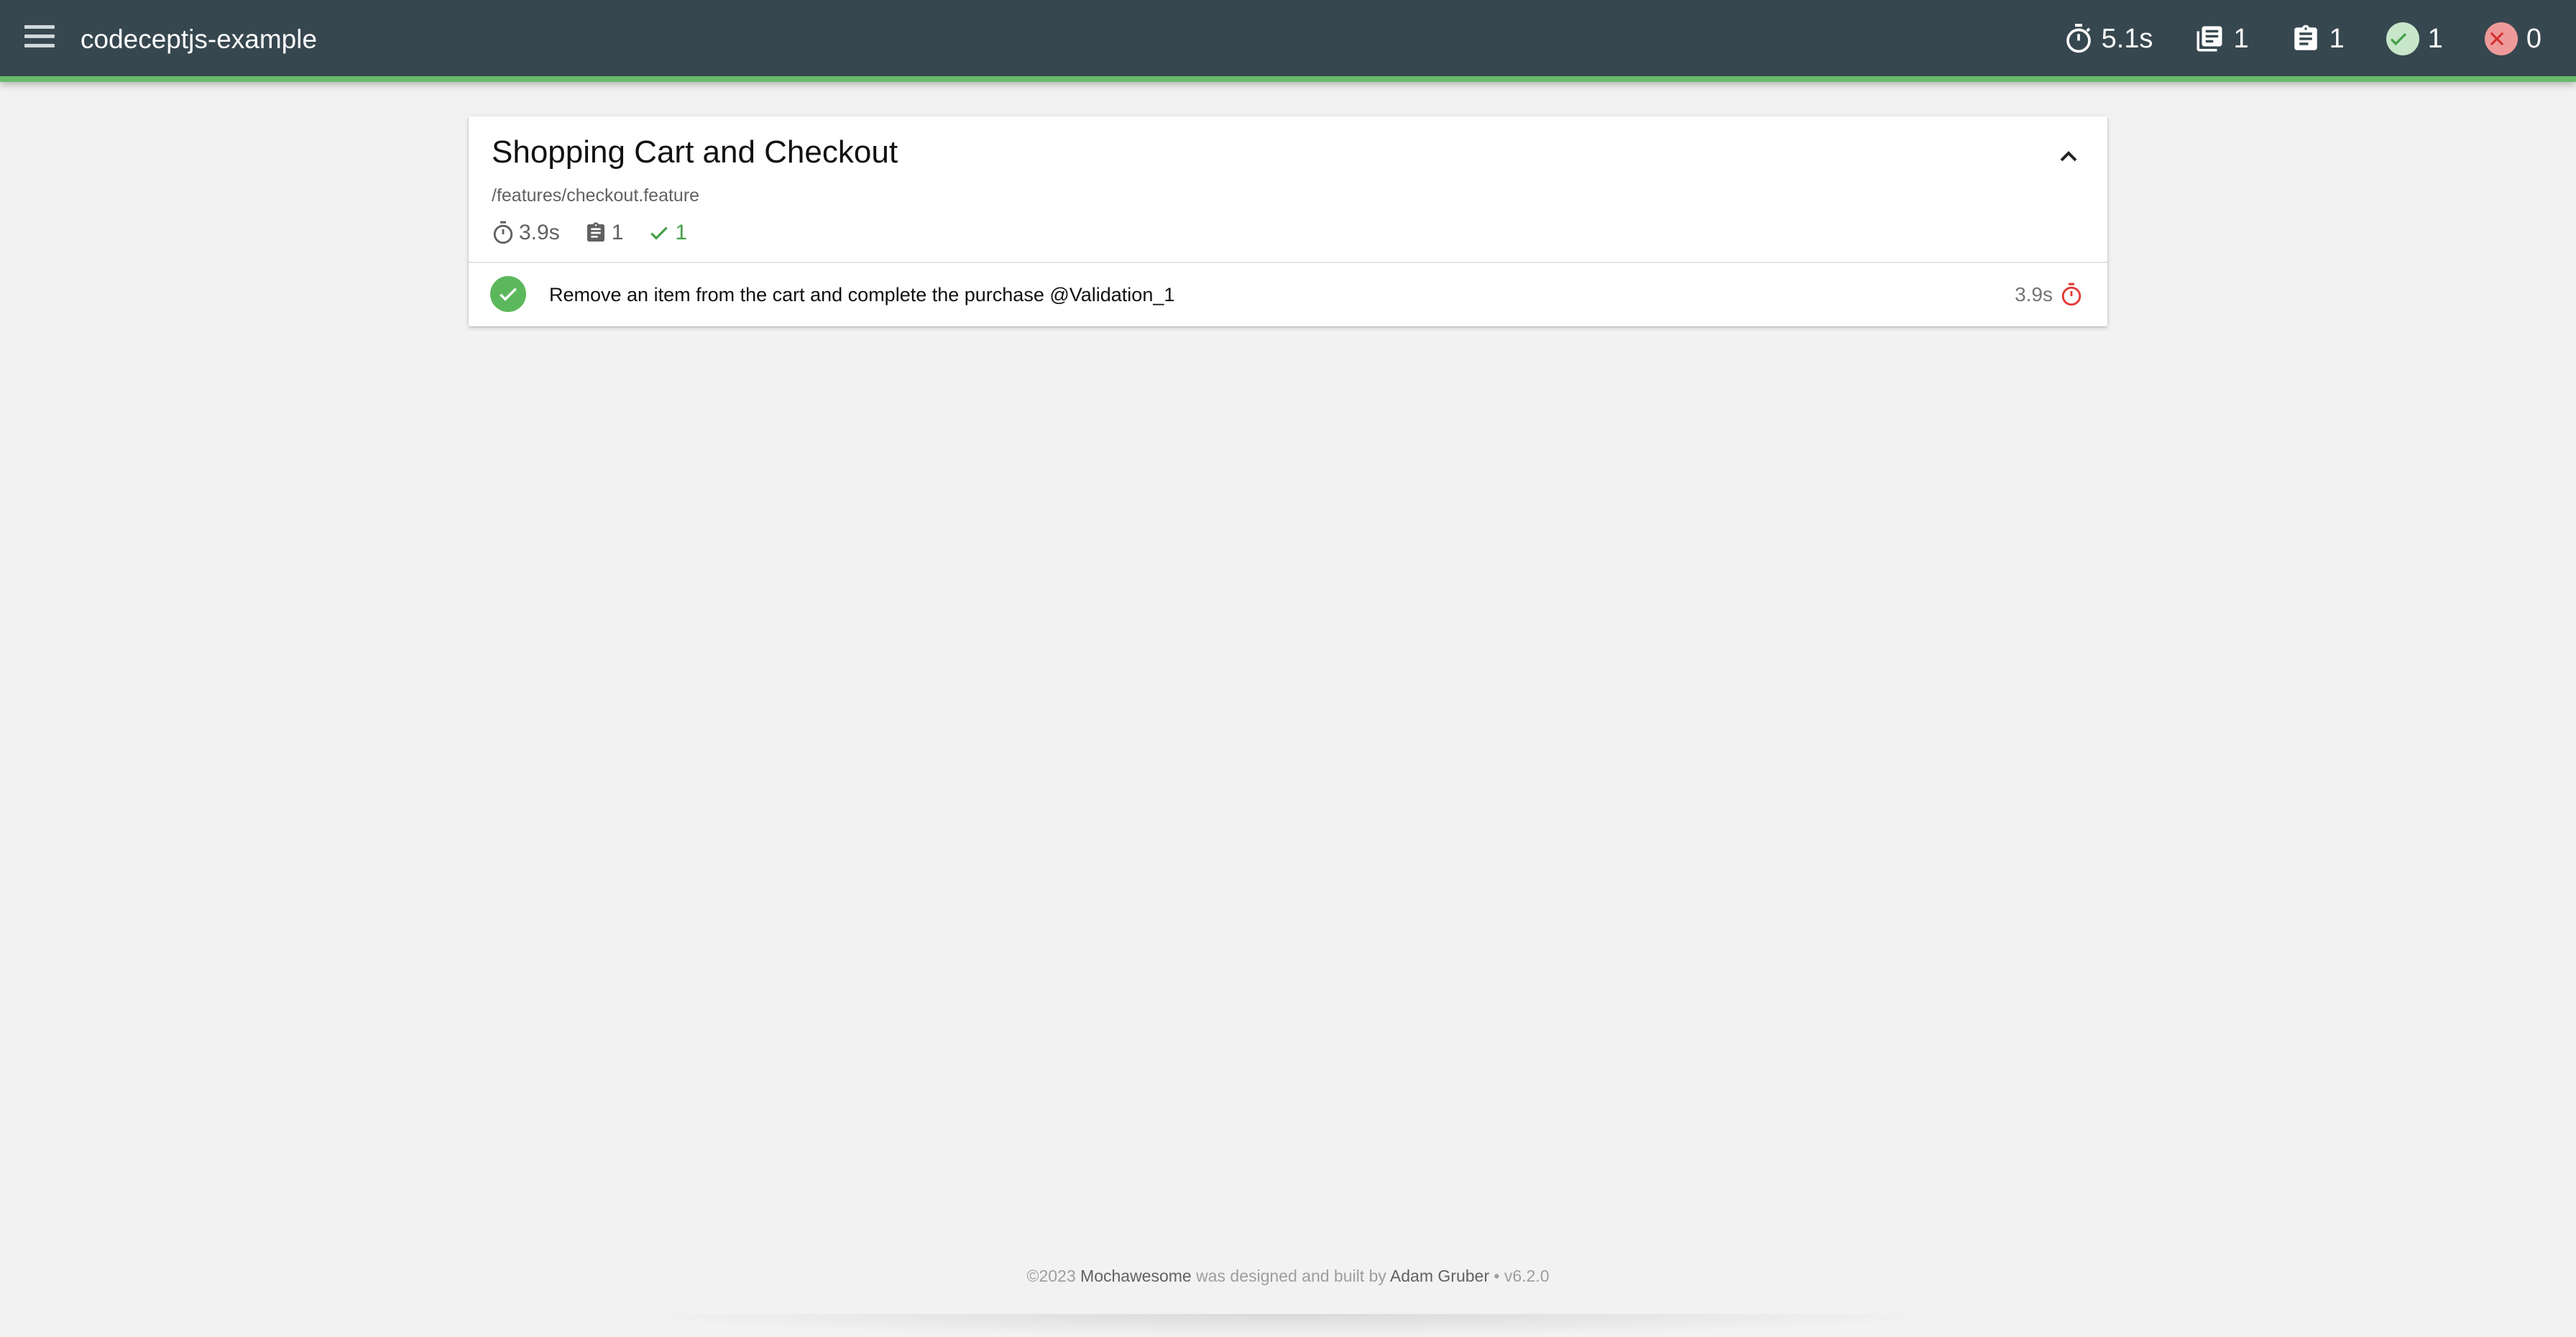 This screenshot has width=2576, height=1337. Describe the element at coordinates (39, 38) in the screenshot. I see `hamburger-menu-icon` at that location.